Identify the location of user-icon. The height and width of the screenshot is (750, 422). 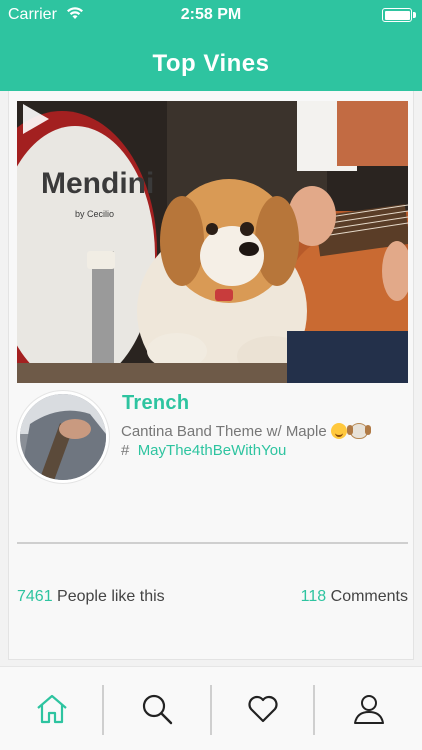
(368, 709).